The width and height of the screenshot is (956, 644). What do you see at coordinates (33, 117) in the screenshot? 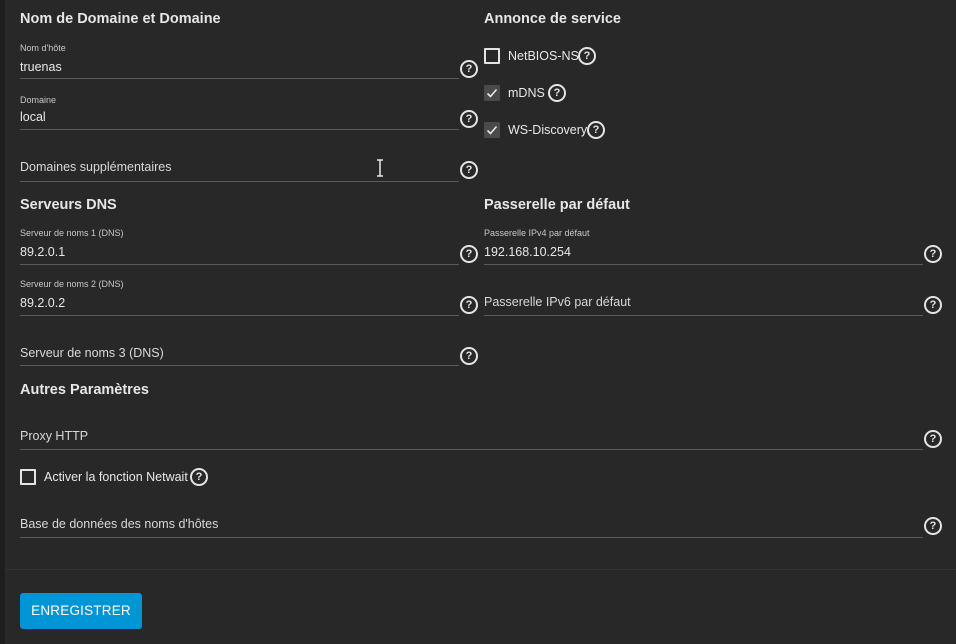
I see `domain-input: local` at bounding box center [33, 117].